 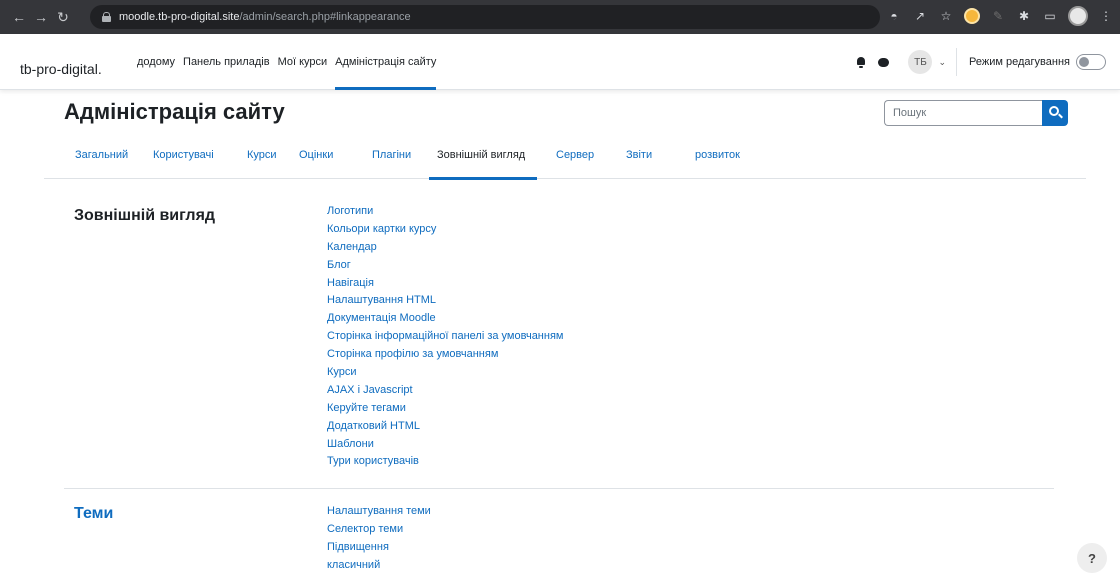 What do you see at coordinates (894, 16) in the screenshot?
I see `translate-icon: ◓` at bounding box center [894, 16].